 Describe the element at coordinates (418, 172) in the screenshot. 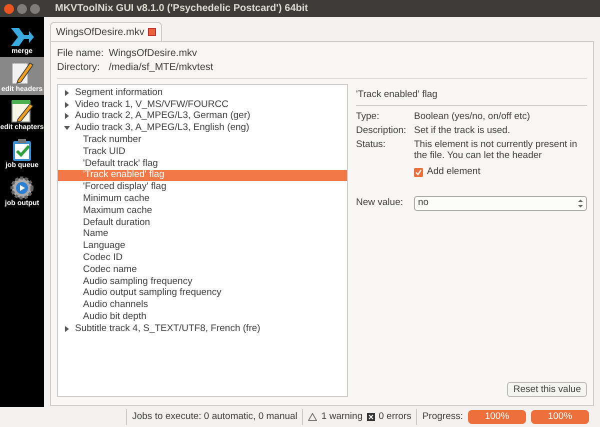

I see `checkbox-icon` at that location.